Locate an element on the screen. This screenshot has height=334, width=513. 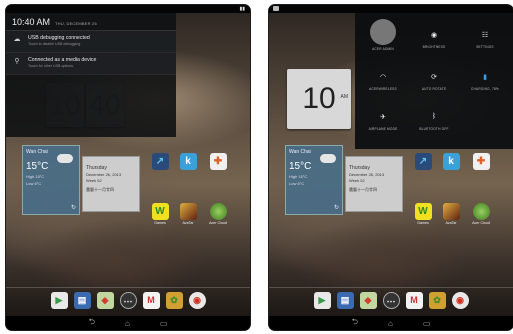
notification-subtitle: Touch for other USB options. is located at coordinates (51, 66).